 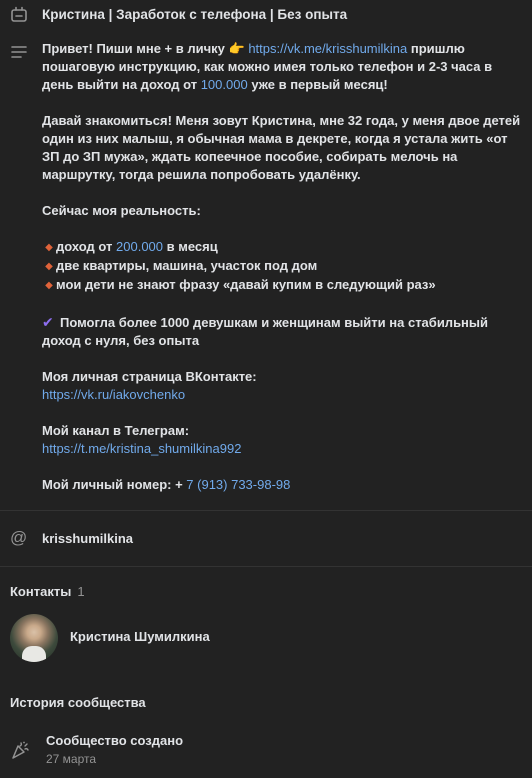 What do you see at coordinates (115, 740) in the screenshot?
I see `history-event-title: Сообщество создано` at bounding box center [115, 740].